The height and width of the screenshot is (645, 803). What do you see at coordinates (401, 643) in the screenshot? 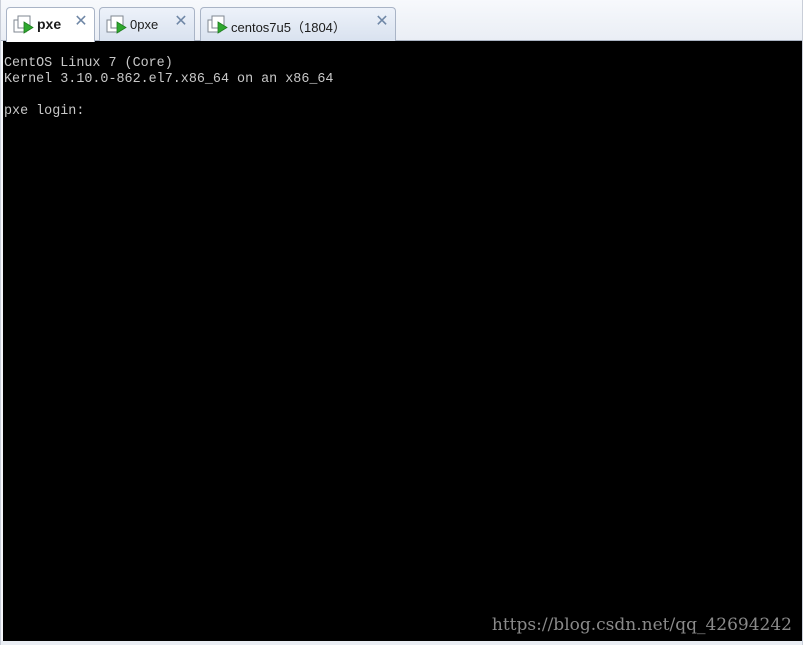
I see `window-bottom-edge` at bounding box center [401, 643].